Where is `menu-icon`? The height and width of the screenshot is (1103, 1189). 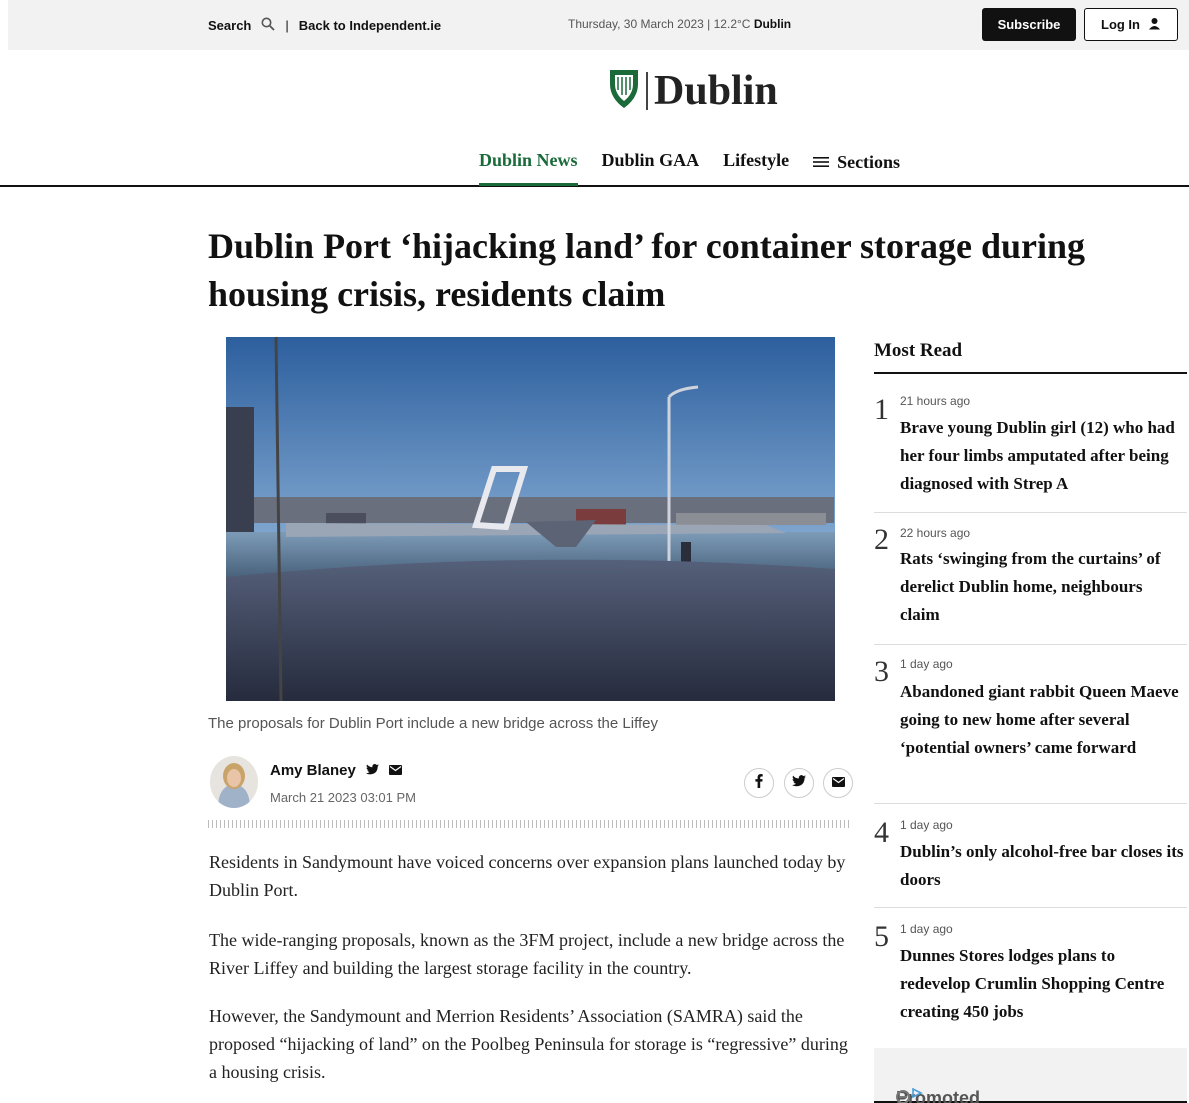
menu-icon is located at coordinates (821, 162).